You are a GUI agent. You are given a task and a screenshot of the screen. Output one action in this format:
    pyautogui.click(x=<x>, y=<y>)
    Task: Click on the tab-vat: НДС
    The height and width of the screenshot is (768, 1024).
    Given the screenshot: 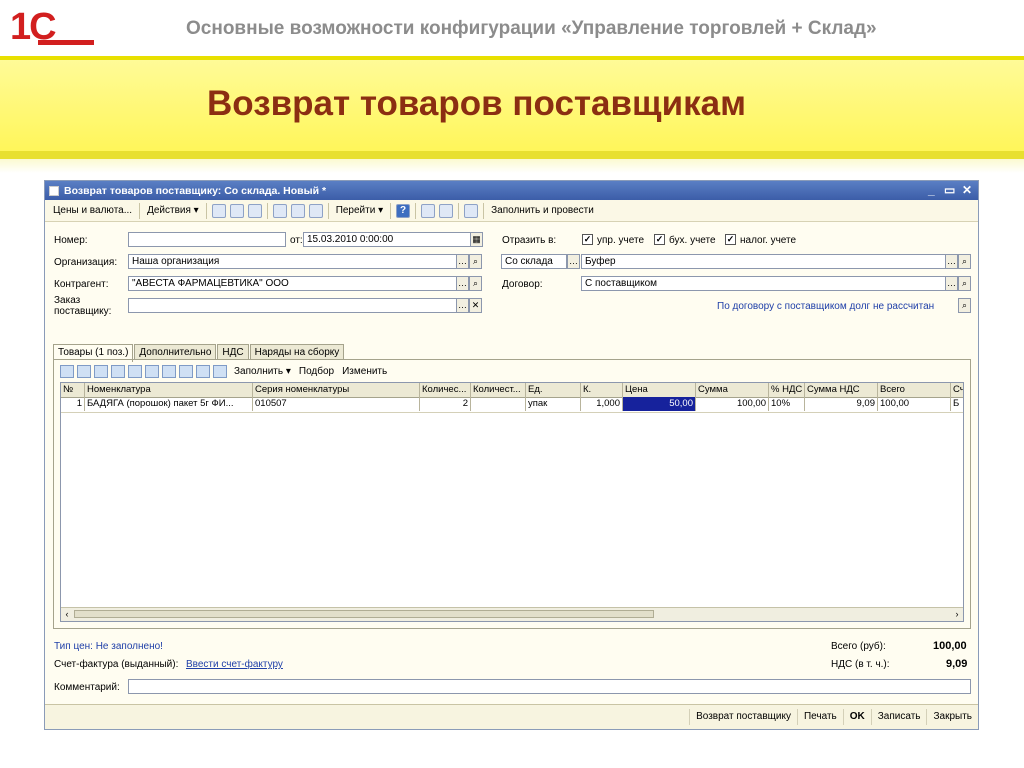 What is the action you would take?
    pyautogui.click(x=233, y=352)
    